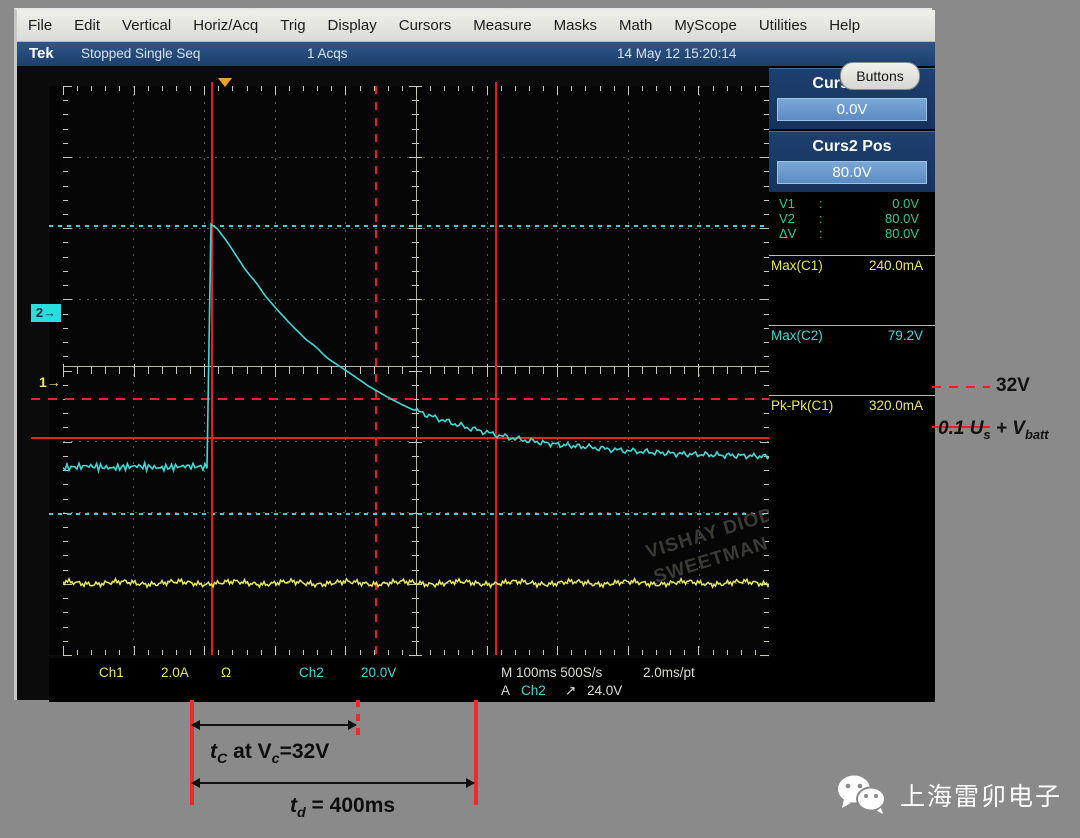 This screenshot has width=1080, height=838. Describe the element at coordinates (111, 672) in the screenshot. I see `ch1-name: Ch1` at that location.